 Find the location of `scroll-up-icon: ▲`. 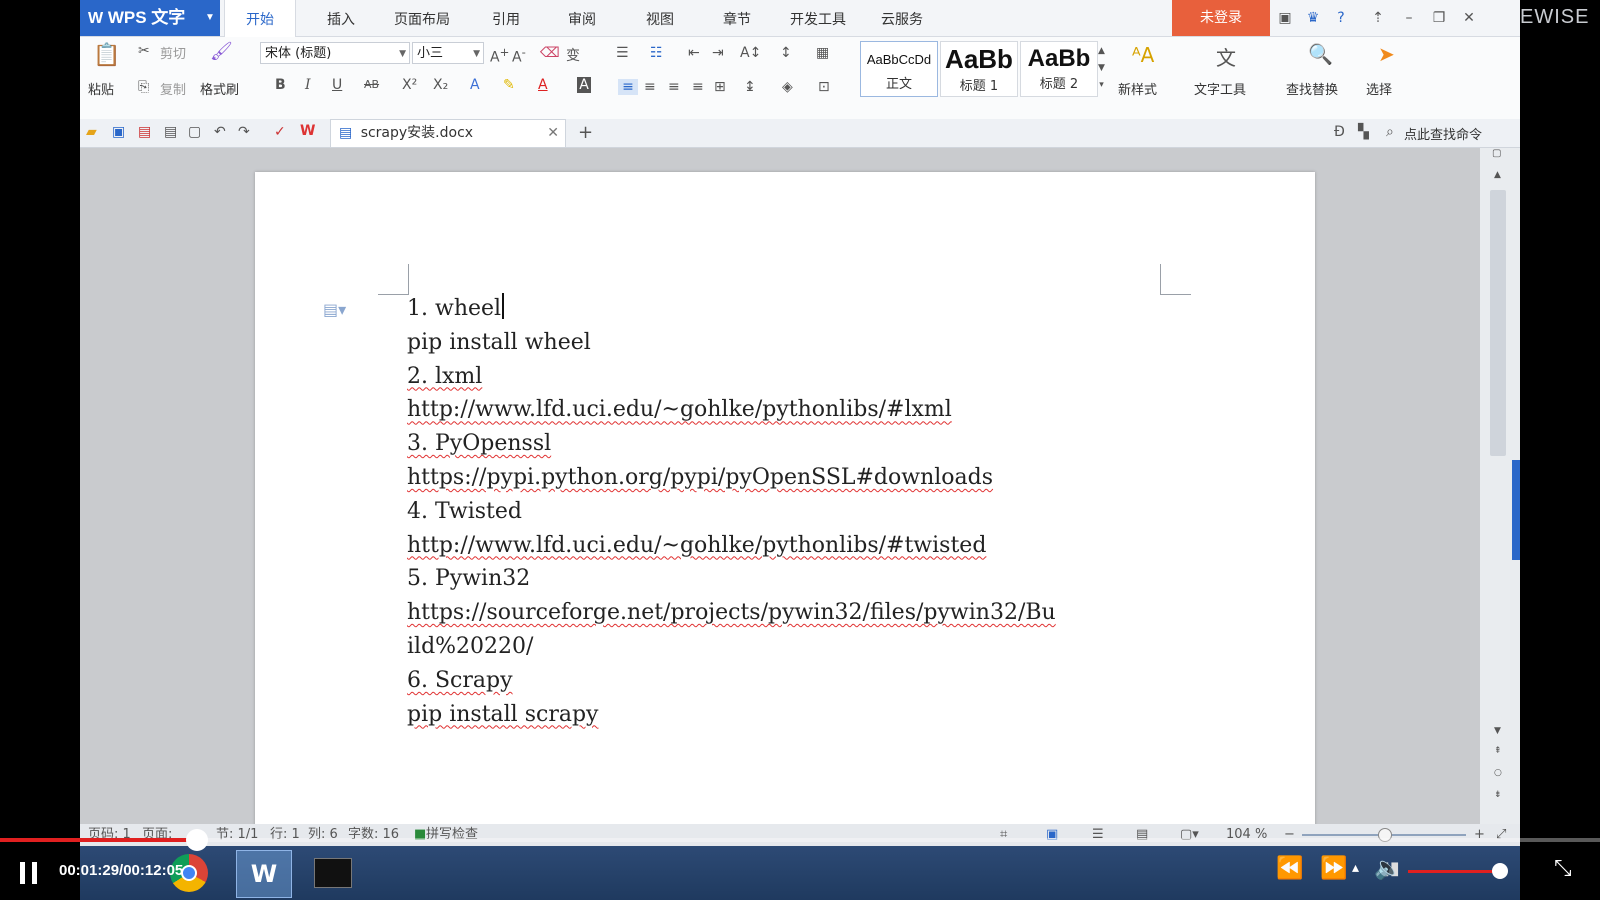

scroll-up-icon: ▲ is located at coordinates (1497, 175).